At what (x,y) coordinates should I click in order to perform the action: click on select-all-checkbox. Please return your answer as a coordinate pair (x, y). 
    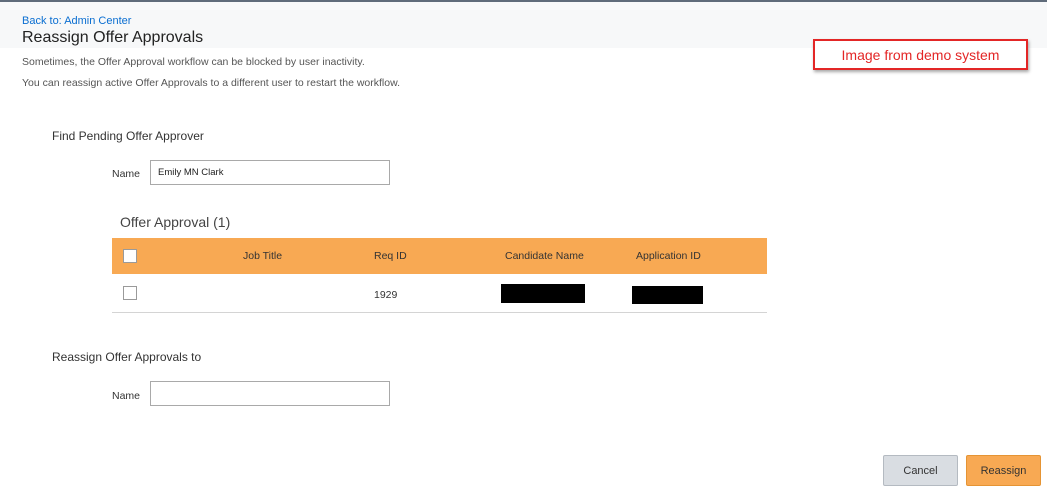
    Looking at the image, I should click on (130, 256).